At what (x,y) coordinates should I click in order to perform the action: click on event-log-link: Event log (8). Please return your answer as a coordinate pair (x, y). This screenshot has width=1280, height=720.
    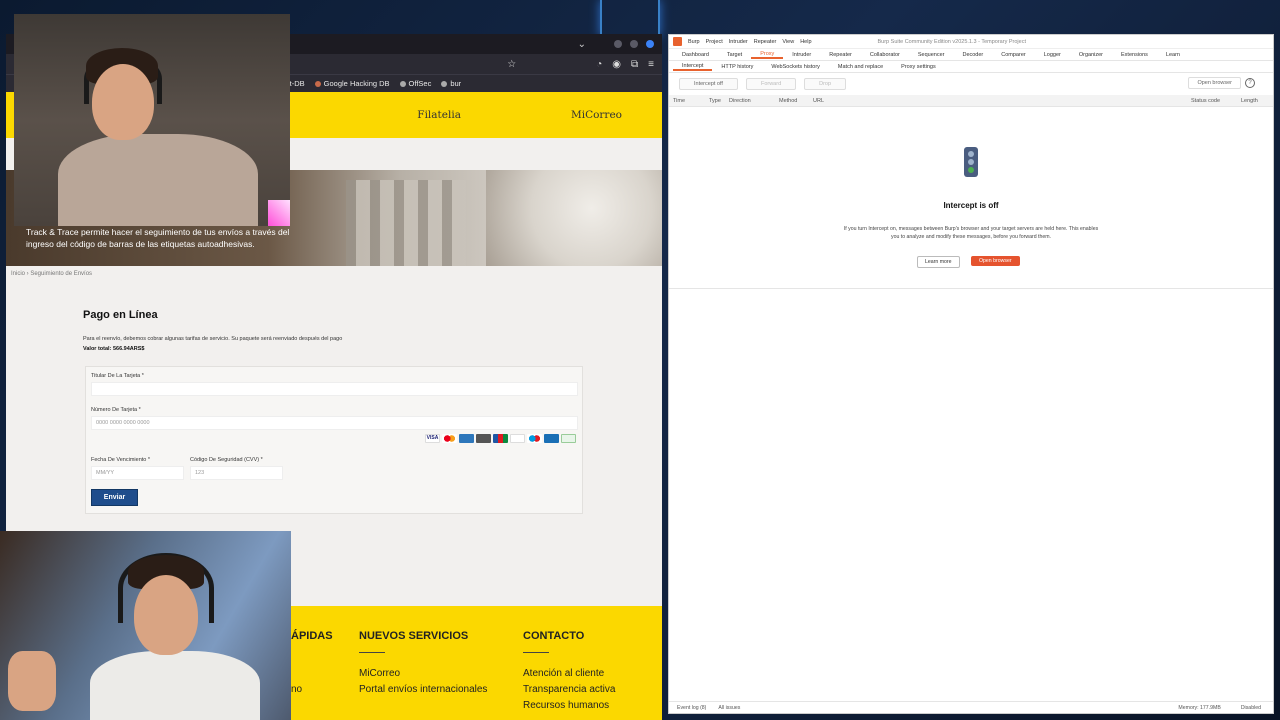
    Looking at the image, I should click on (691, 708).